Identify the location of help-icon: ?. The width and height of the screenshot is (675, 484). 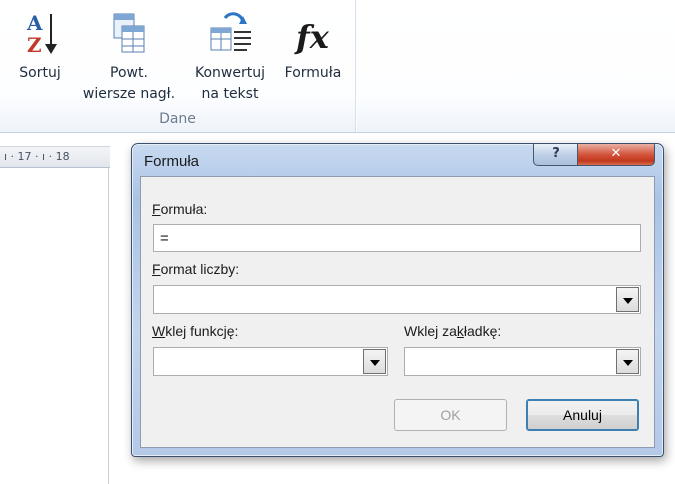
(556, 153).